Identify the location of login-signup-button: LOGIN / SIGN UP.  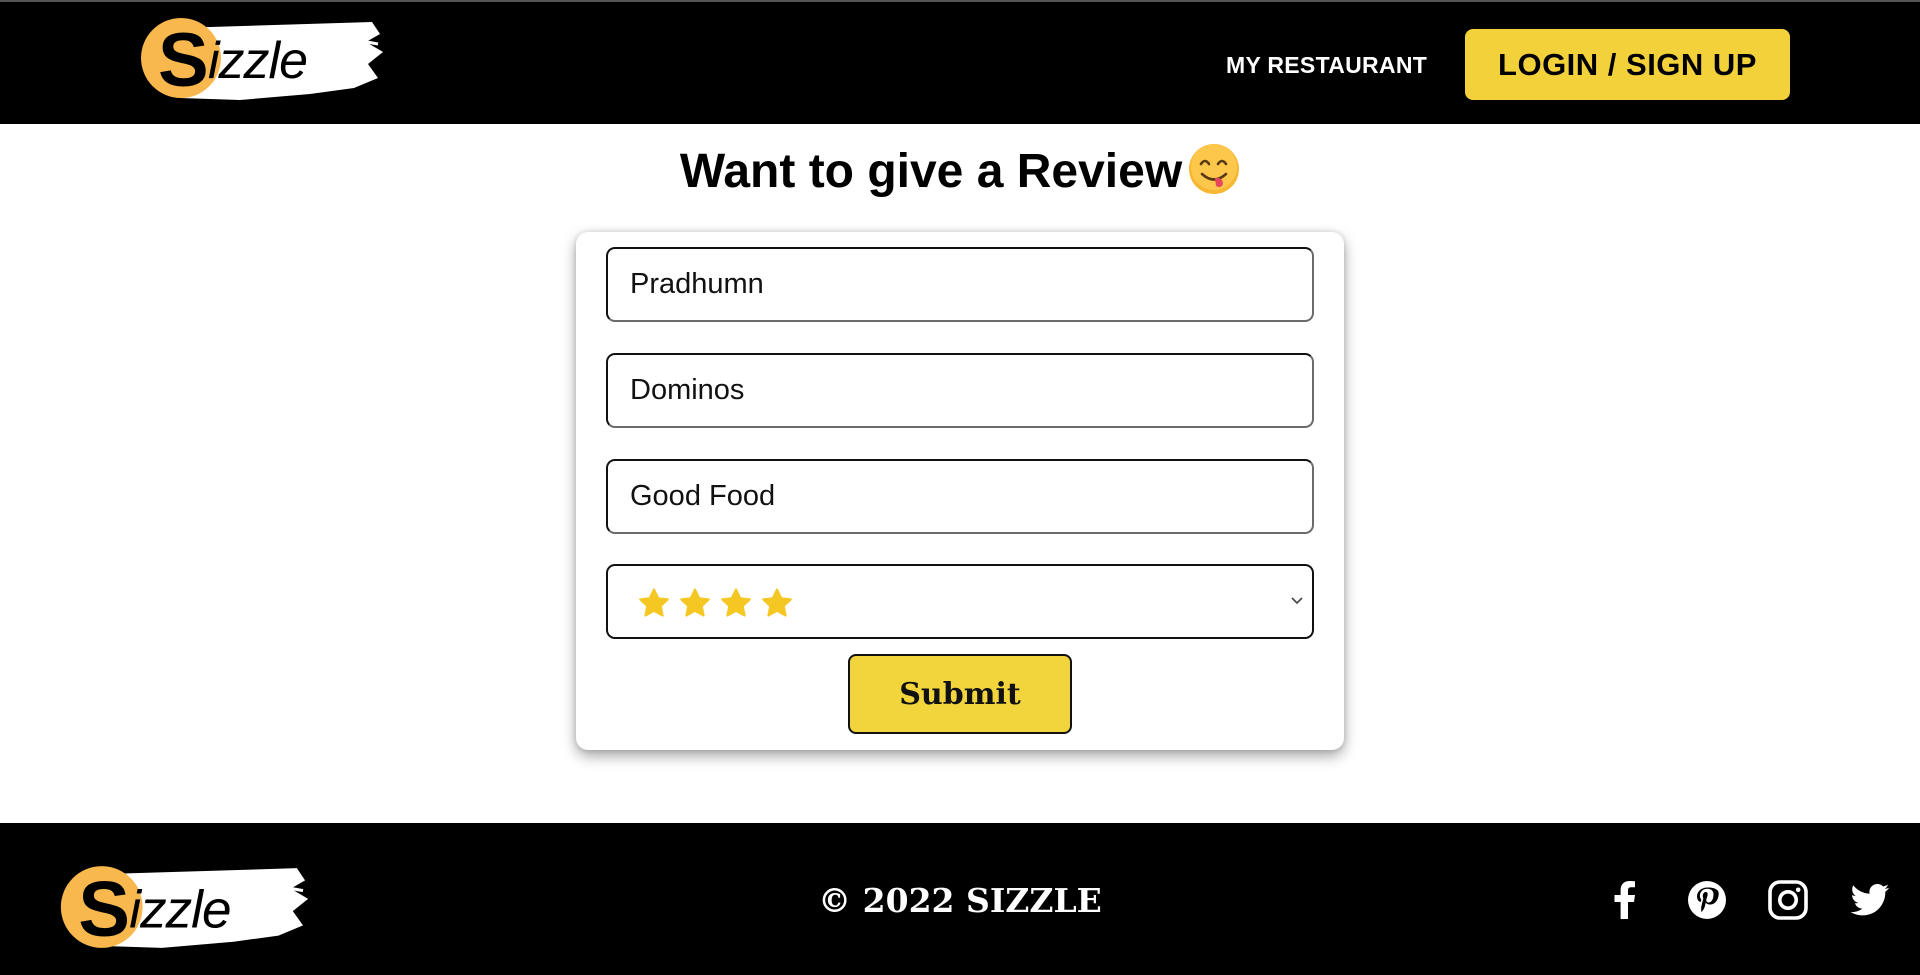
(1627, 64).